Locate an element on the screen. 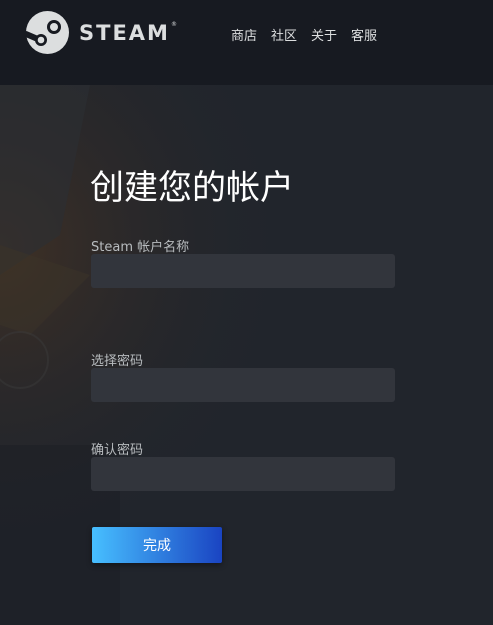 The width and height of the screenshot is (493, 625). nav-item-support: 客服 is located at coordinates (364, 34).